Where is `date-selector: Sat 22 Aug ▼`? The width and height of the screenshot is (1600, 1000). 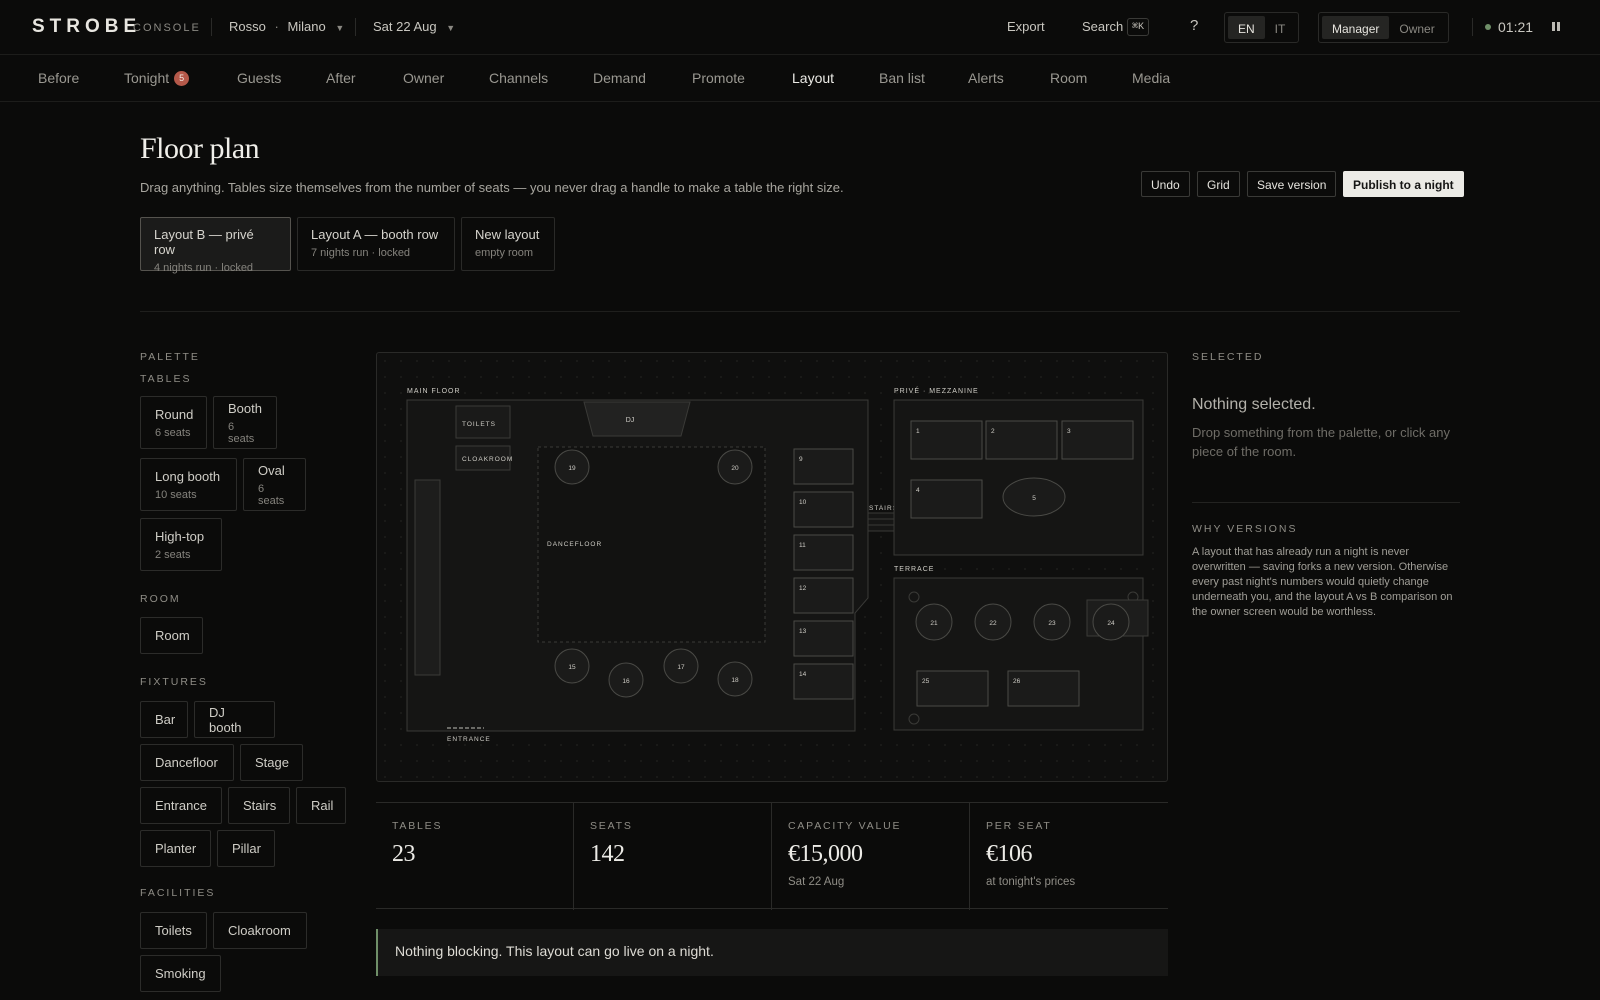
date-selector: Sat 22 Aug ▼ is located at coordinates (414, 26).